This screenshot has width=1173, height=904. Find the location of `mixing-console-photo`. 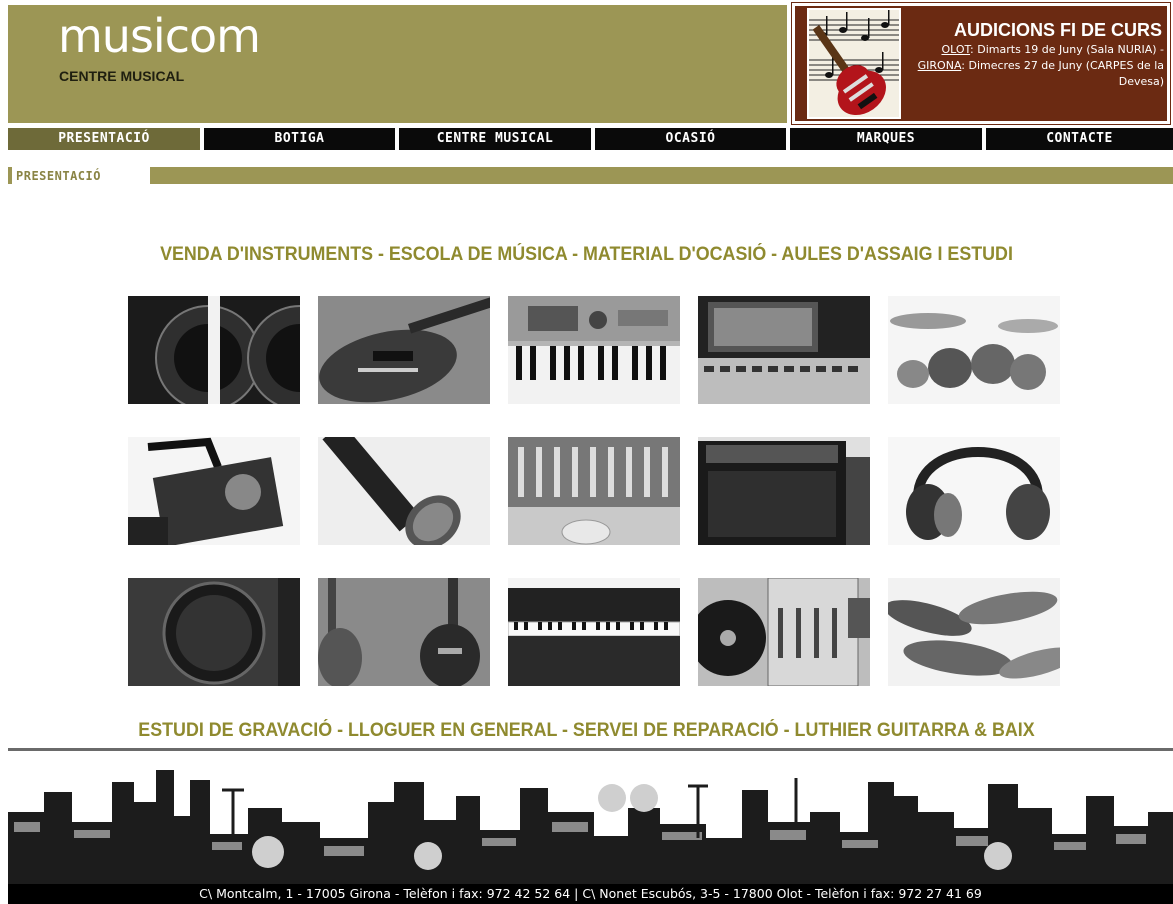

mixing-console-photo is located at coordinates (784, 350).